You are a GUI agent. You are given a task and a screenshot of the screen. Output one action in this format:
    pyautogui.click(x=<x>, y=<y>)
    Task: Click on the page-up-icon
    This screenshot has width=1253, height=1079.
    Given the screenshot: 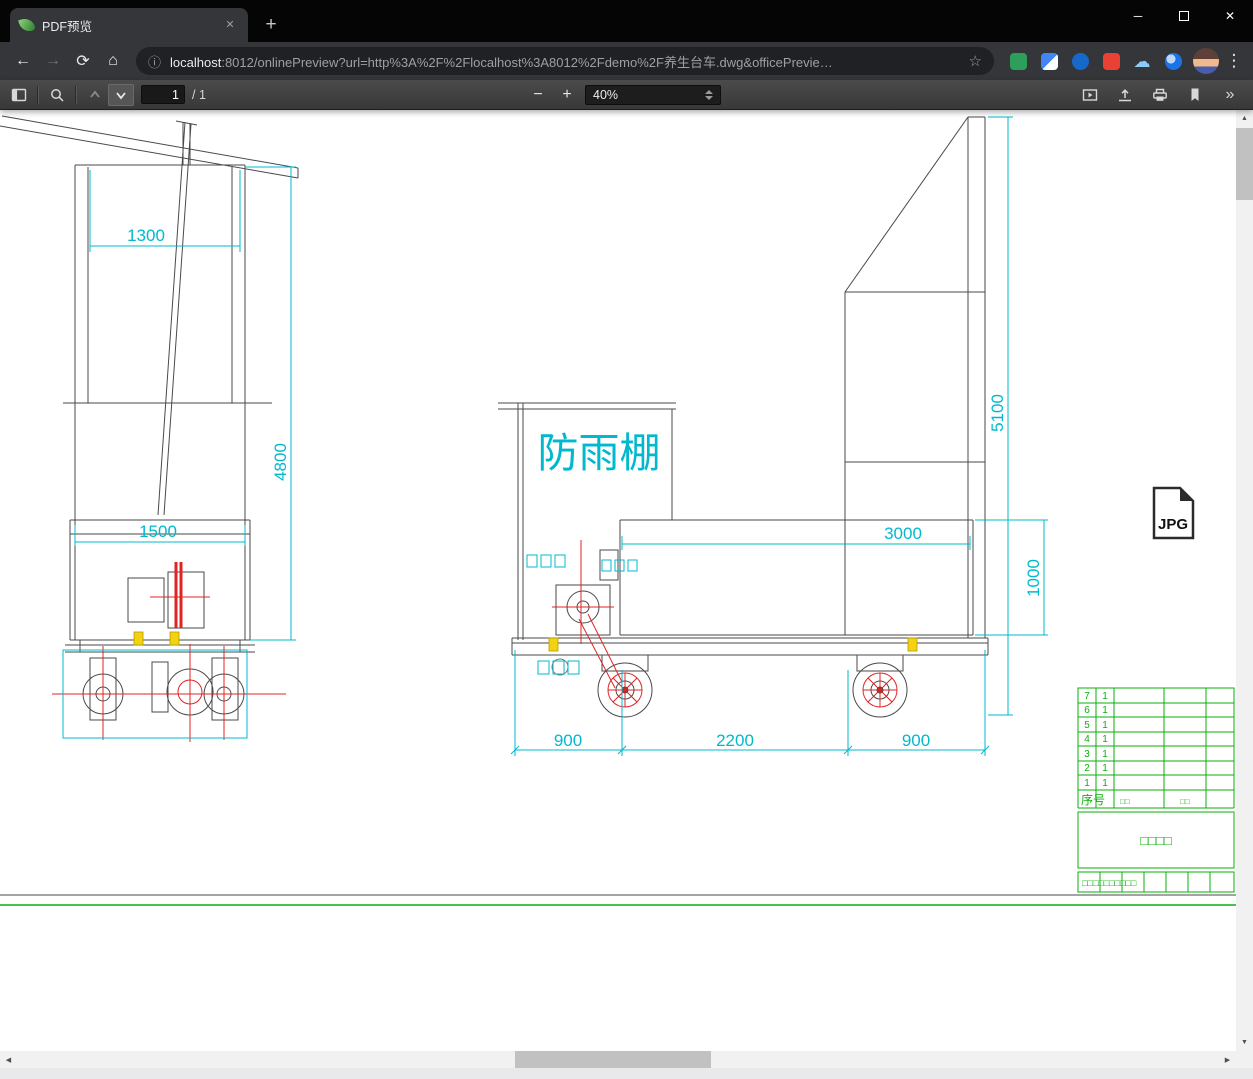 What is the action you would take?
    pyautogui.click(x=95, y=94)
    